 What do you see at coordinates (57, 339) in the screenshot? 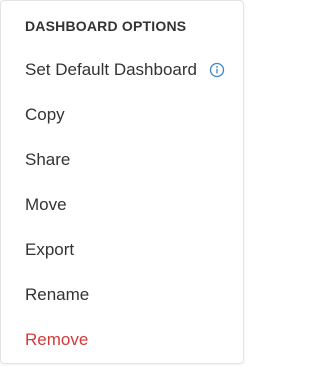
I see `remove-label: Remove` at bounding box center [57, 339].